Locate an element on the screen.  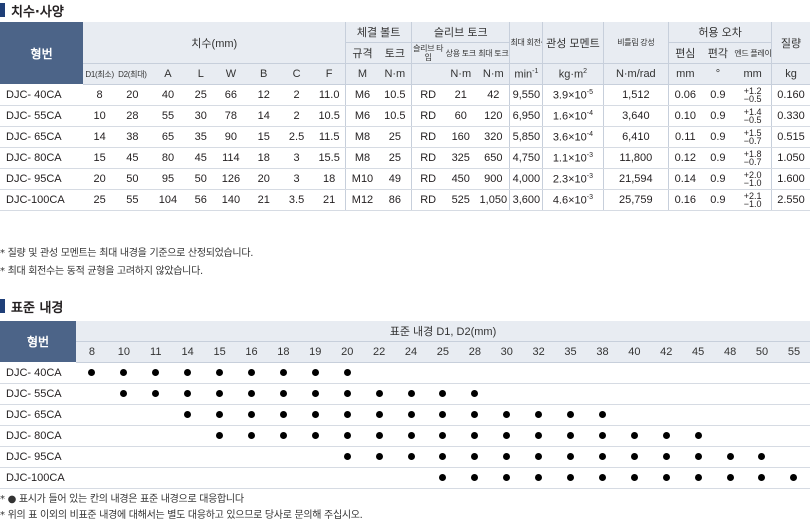
spec-cell-ecc: 0.14 is located at coordinates (685, 179).